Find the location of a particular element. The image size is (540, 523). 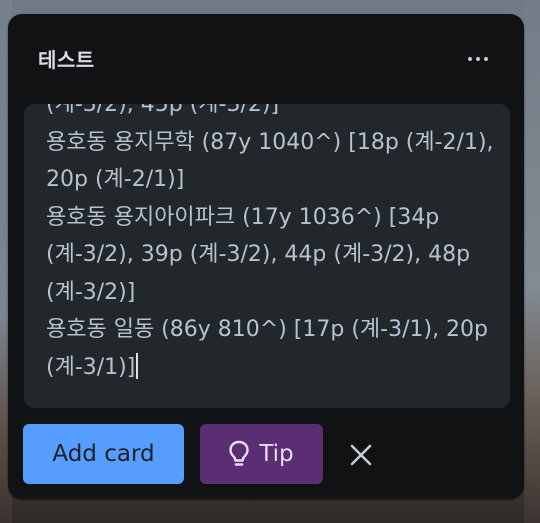

more-options-button is located at coordinates (478, 59).